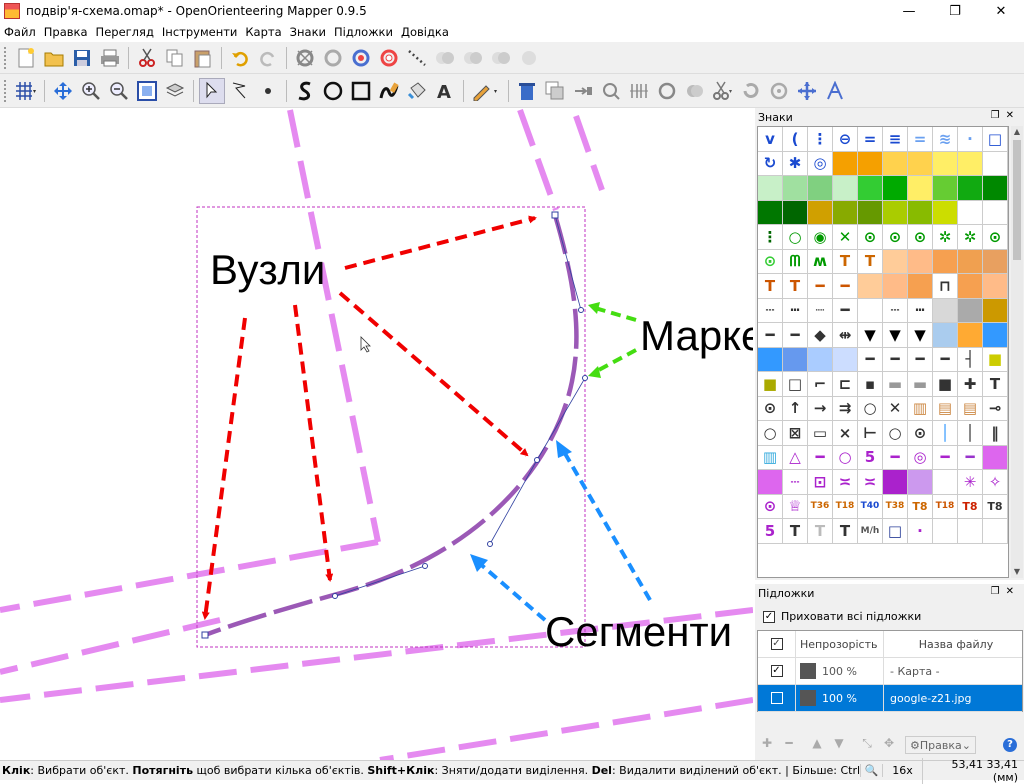  What do you see at coordinates (870, 482) in the screenshot?
I see `symbol-swatch: ≍` at bounding box center [870, 482].